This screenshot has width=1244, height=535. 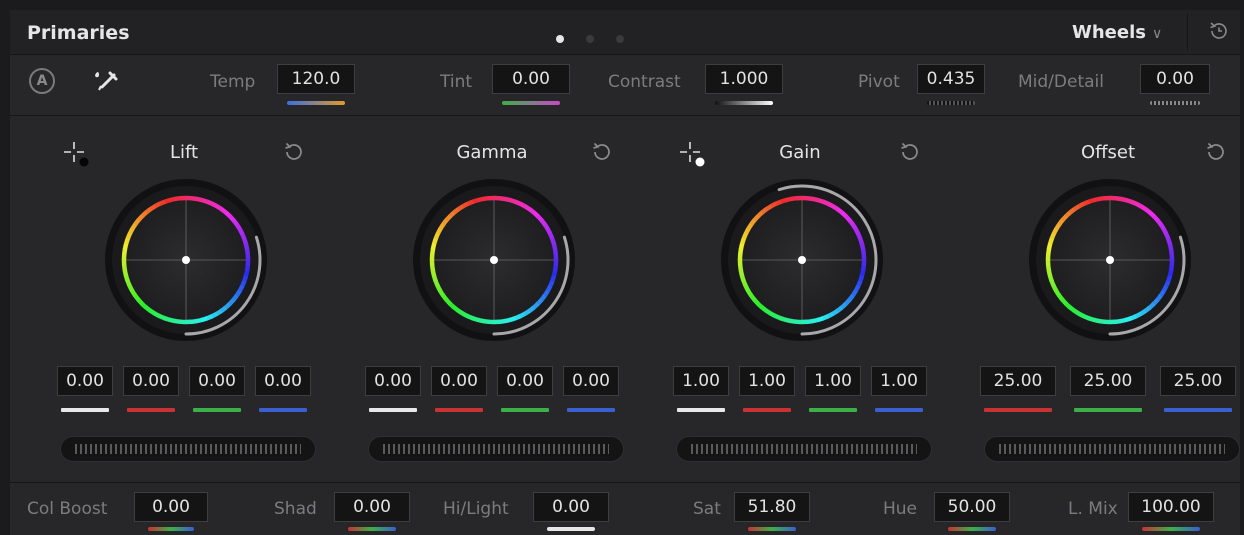 What do you see at coordinates (459, 410) in the screenshot?
I see `gamma-red-bar` at bounding box center [459, 410].